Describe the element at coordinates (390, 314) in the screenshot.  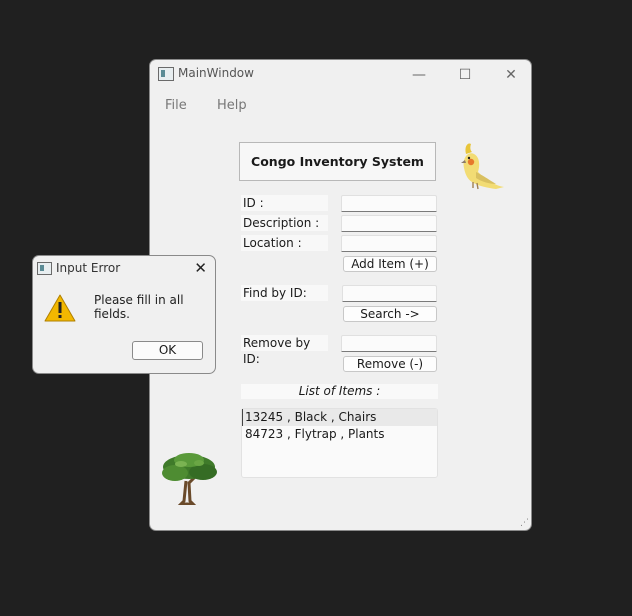
I see `search-button: Search ->` at that location.